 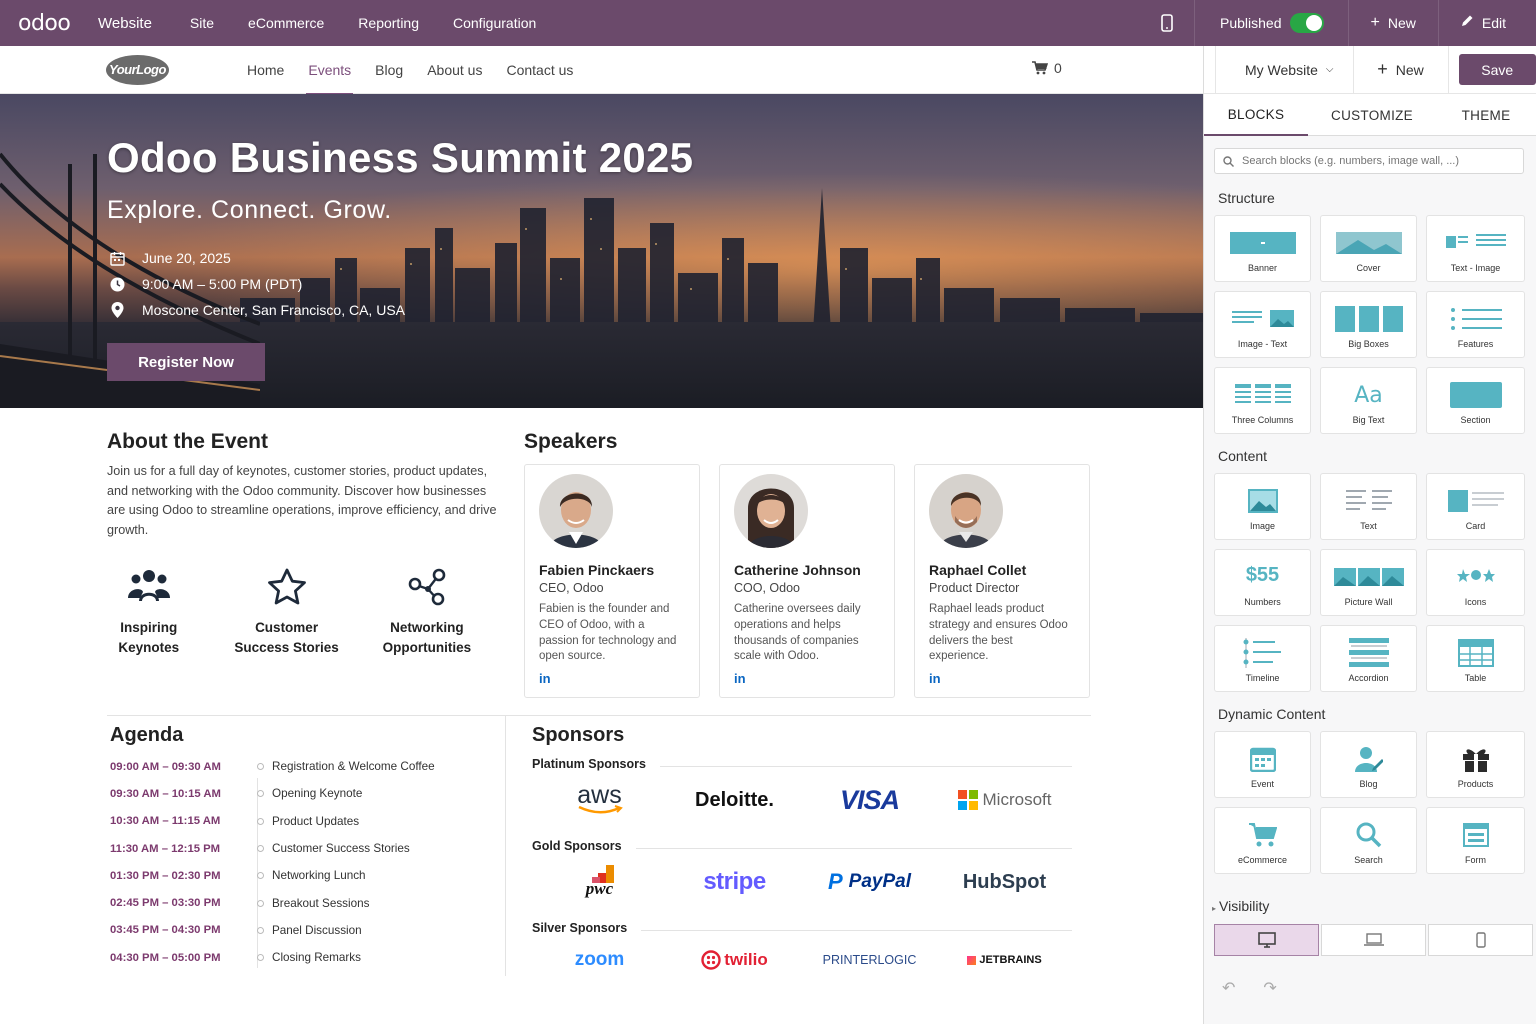 What do you see at coordinates (1262, 764) in the screenshot?
I see `block-event: Event` at bounding box center [1262, 764].